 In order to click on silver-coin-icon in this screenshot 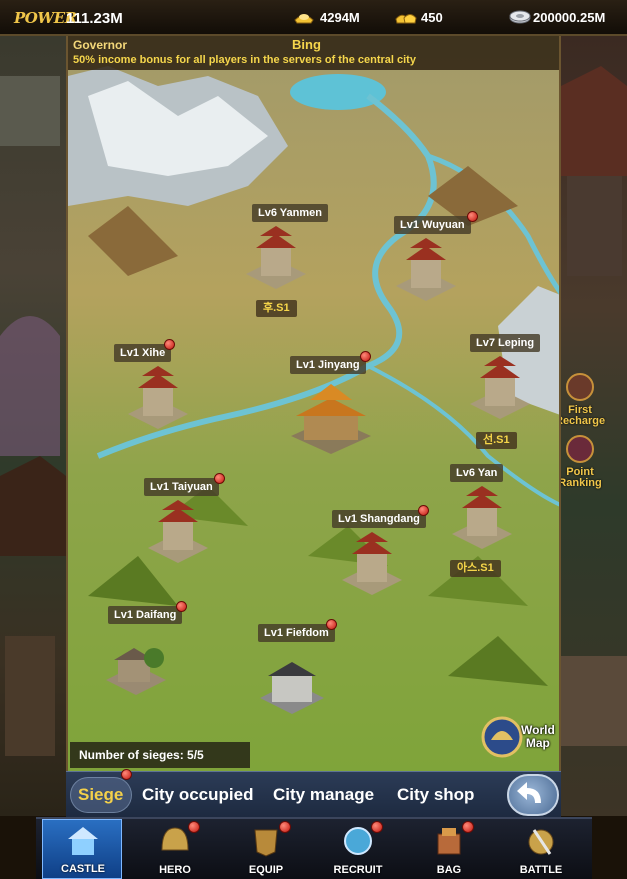, I will do `click(520, 17)`.